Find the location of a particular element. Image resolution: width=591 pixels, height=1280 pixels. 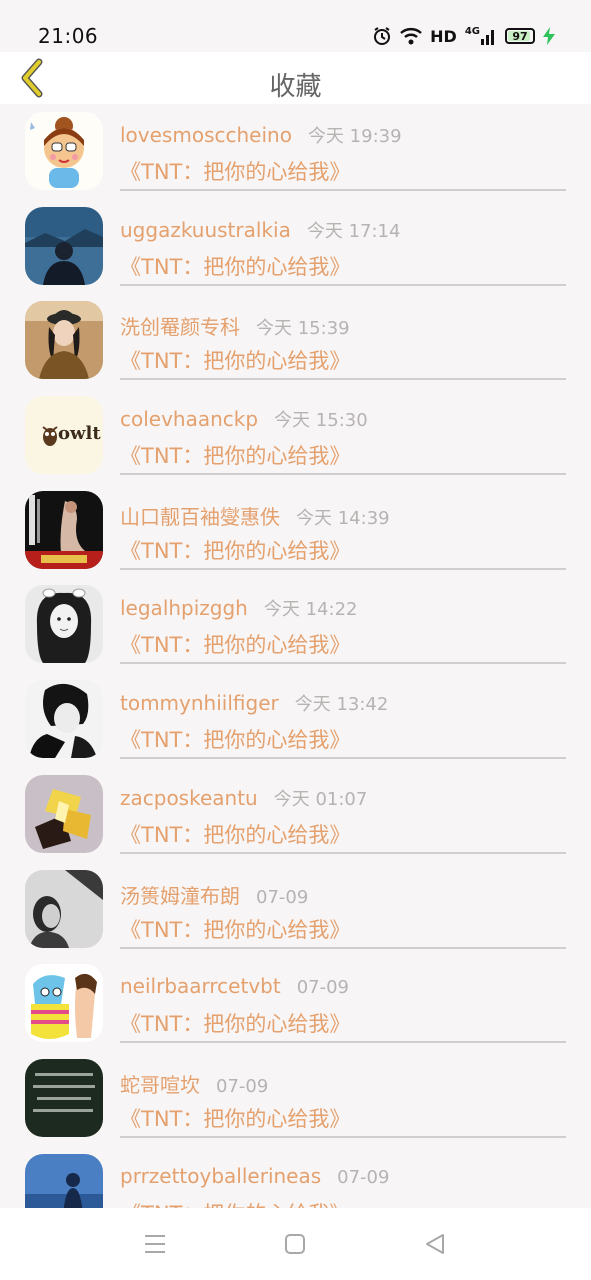

page-title: 收藏 is located at coordinates (295, 87).